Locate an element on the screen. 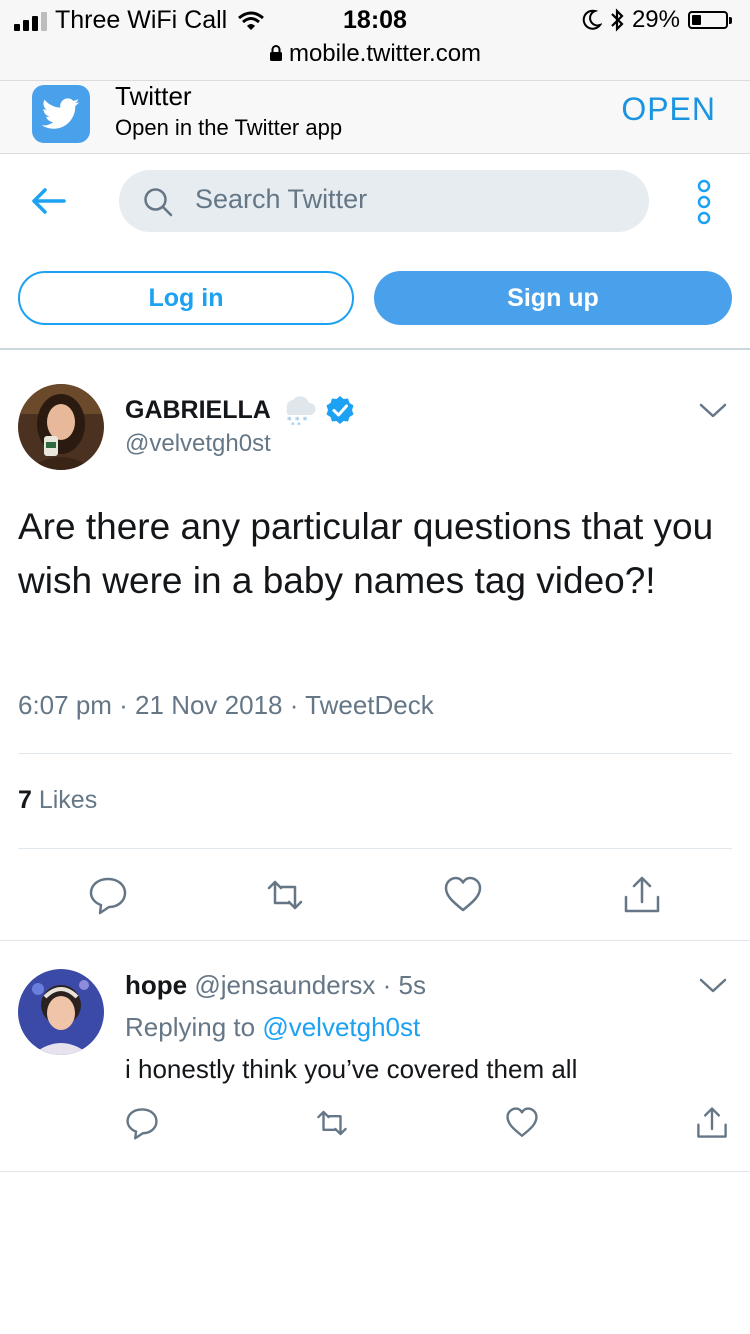  likes-count: 7 Likes is located at coordinates (57, 800).